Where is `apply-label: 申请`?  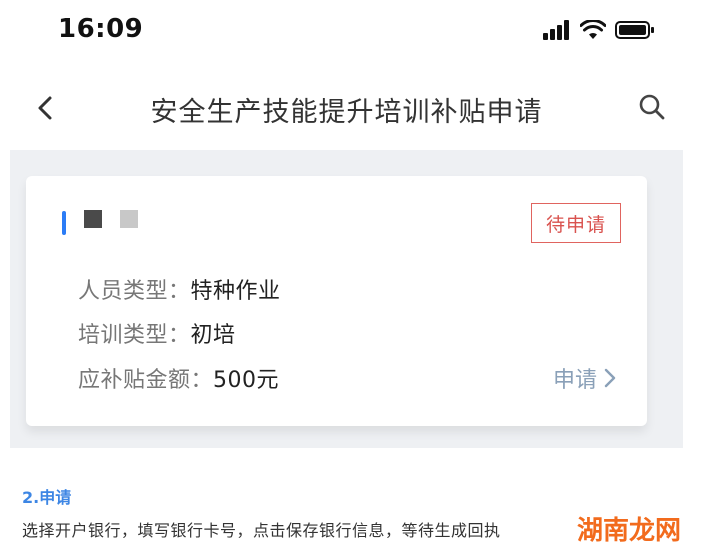
apply-label: 申请 is located at coordinates (574, 380).